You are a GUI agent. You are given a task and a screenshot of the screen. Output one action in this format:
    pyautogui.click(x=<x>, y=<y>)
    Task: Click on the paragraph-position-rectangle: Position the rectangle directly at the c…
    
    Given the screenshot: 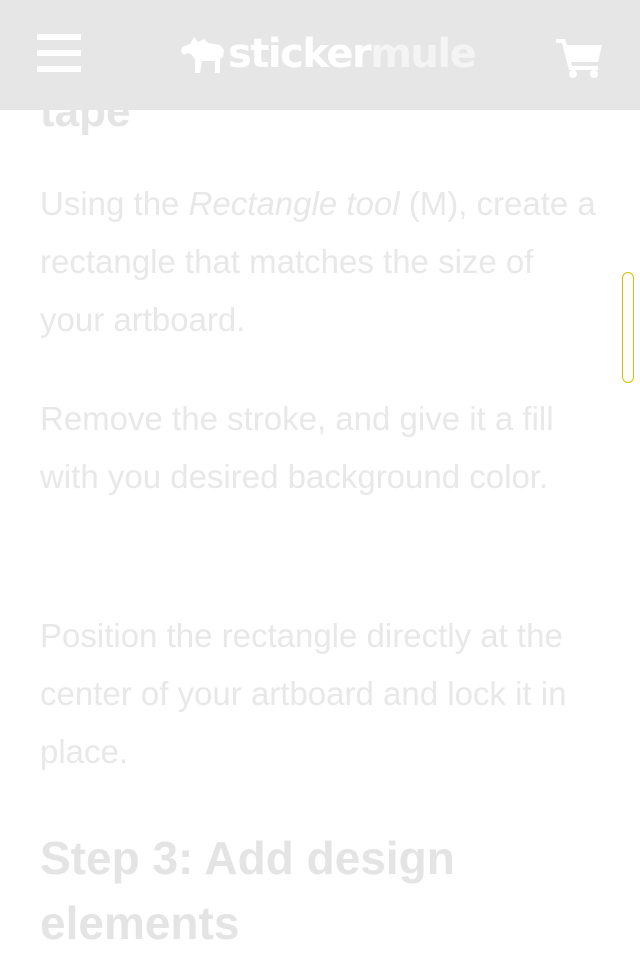 What is the action you would take?
    pyautogui.click(x=303, y=693)
    